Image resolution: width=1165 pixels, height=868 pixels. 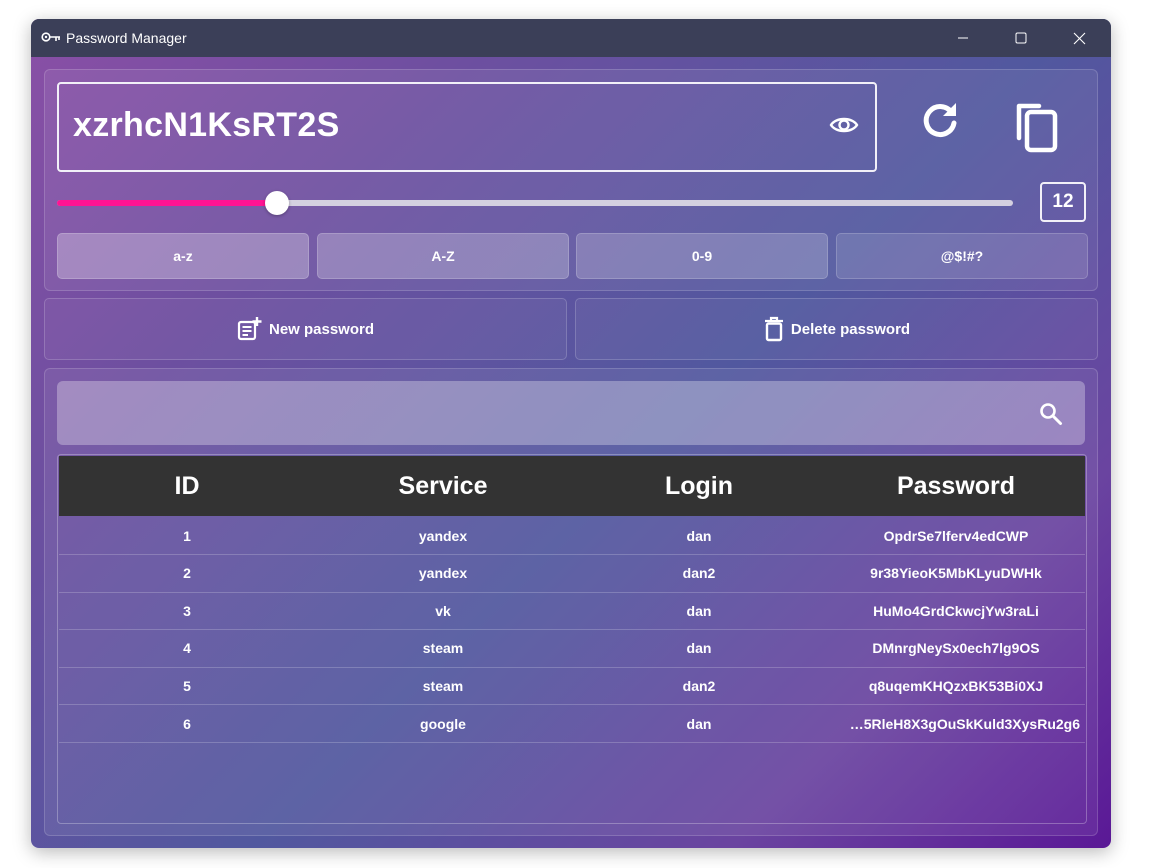 What do you see at coordinates (187, 610) in the screenshot?
I see `cell-id: 3` at bounding box center [187, 610].